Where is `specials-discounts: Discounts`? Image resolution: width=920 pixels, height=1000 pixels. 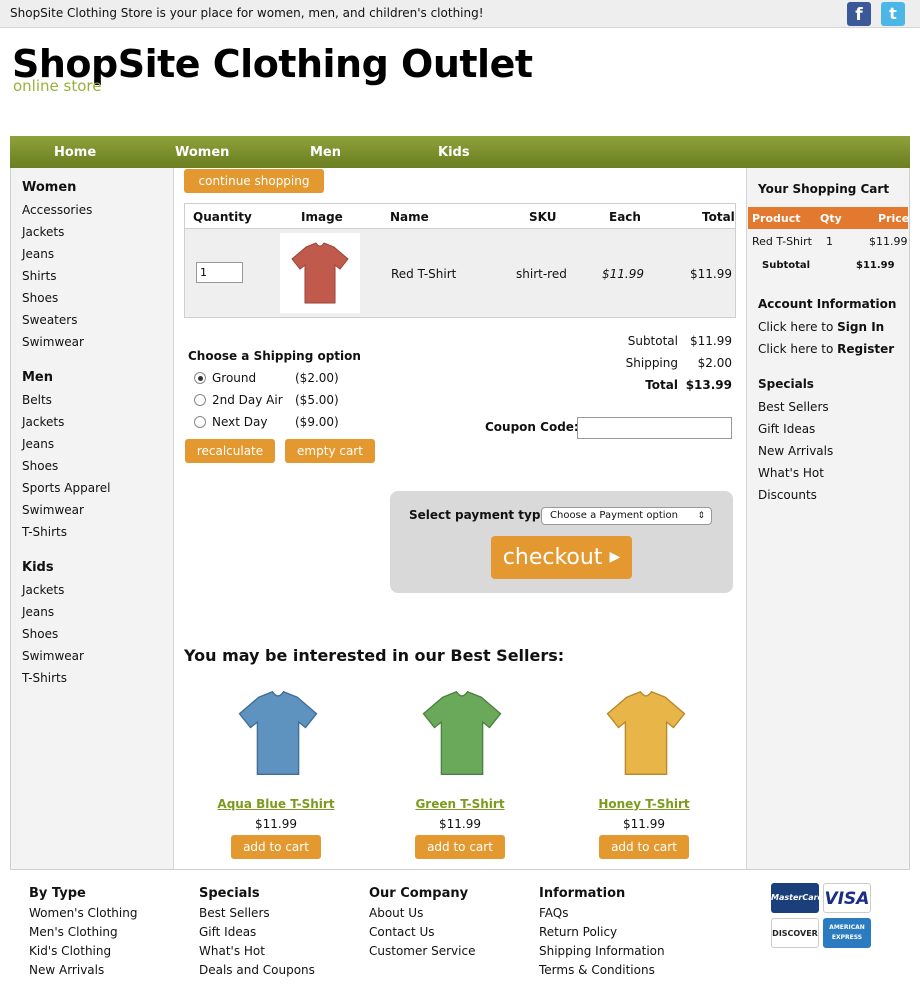 specials-discounts: Discounts is located at coordinates (787, 495).